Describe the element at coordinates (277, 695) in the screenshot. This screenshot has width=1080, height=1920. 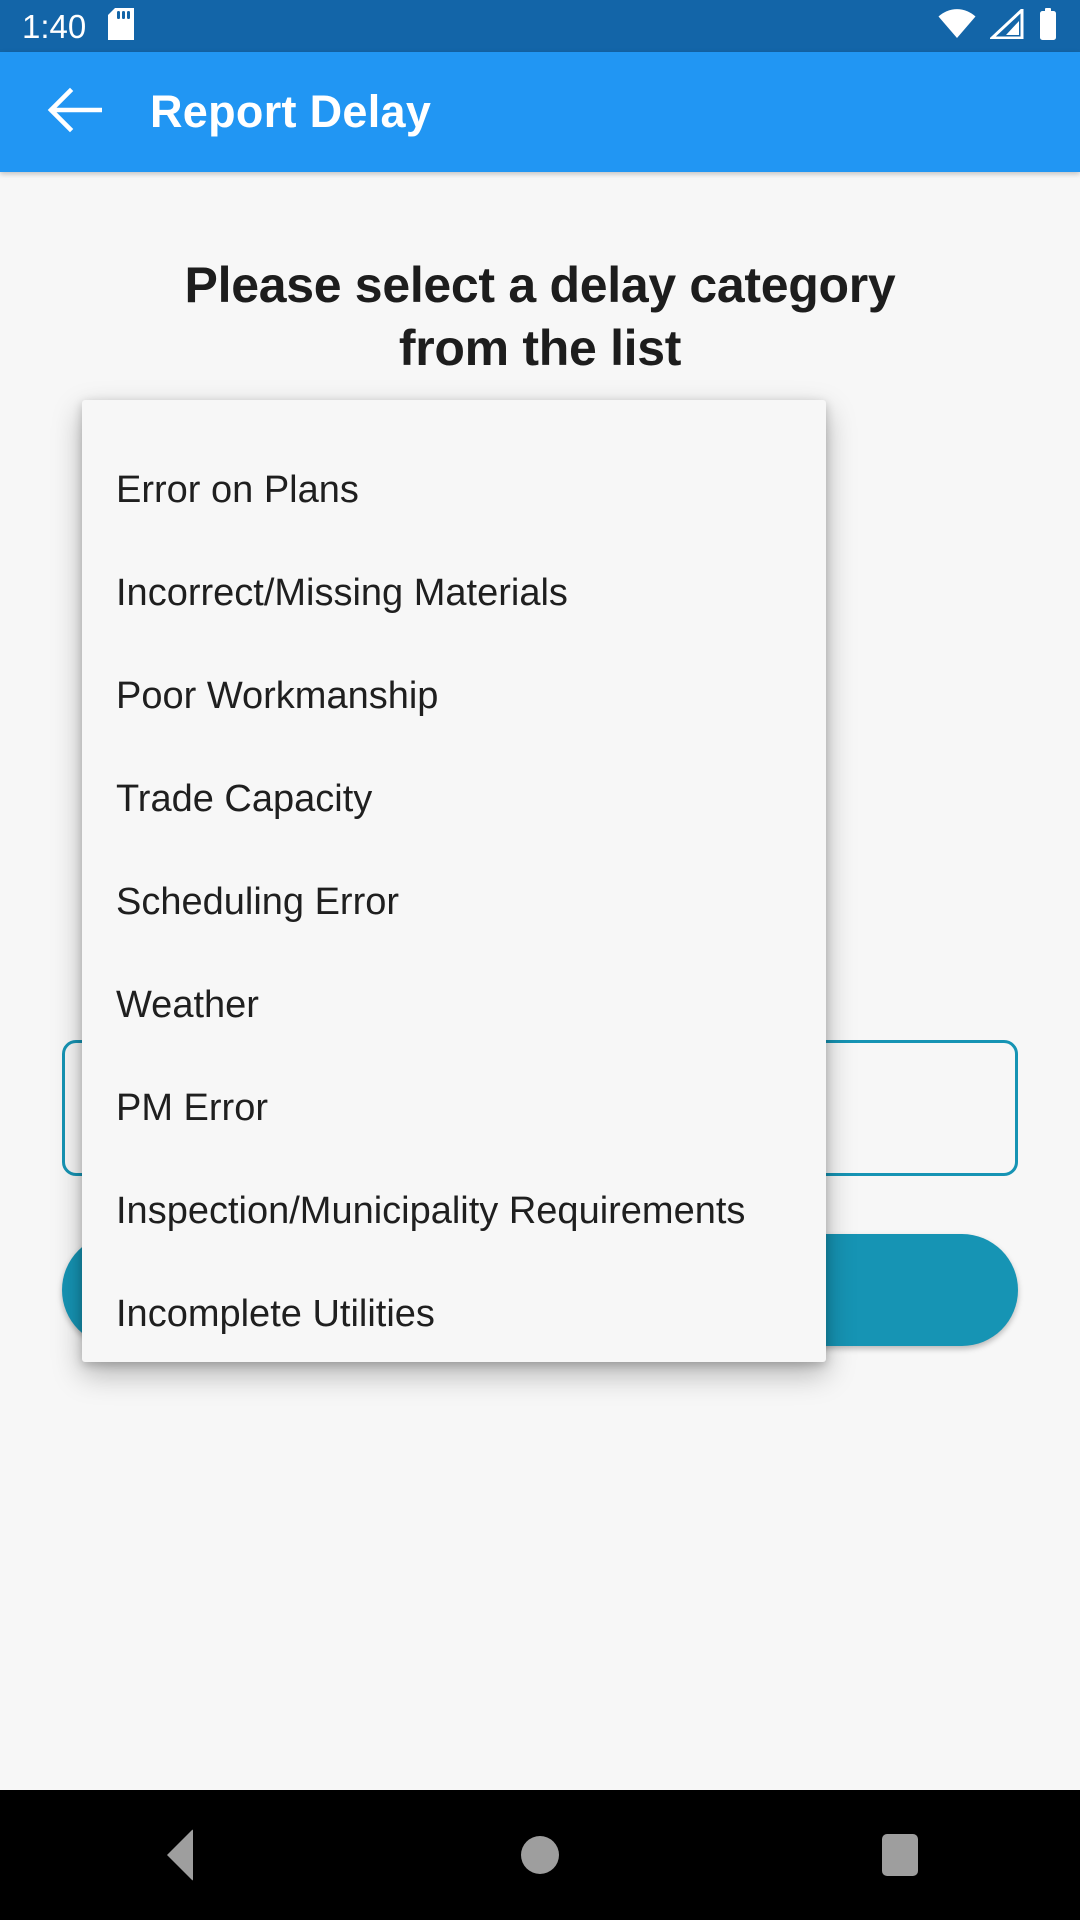
I see `list-item-label: Poor Workmanship` at that location.